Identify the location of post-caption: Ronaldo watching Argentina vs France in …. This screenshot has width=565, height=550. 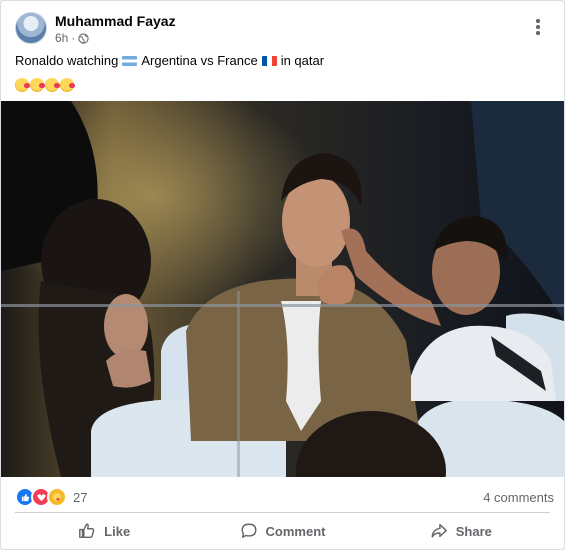
(169, 60).